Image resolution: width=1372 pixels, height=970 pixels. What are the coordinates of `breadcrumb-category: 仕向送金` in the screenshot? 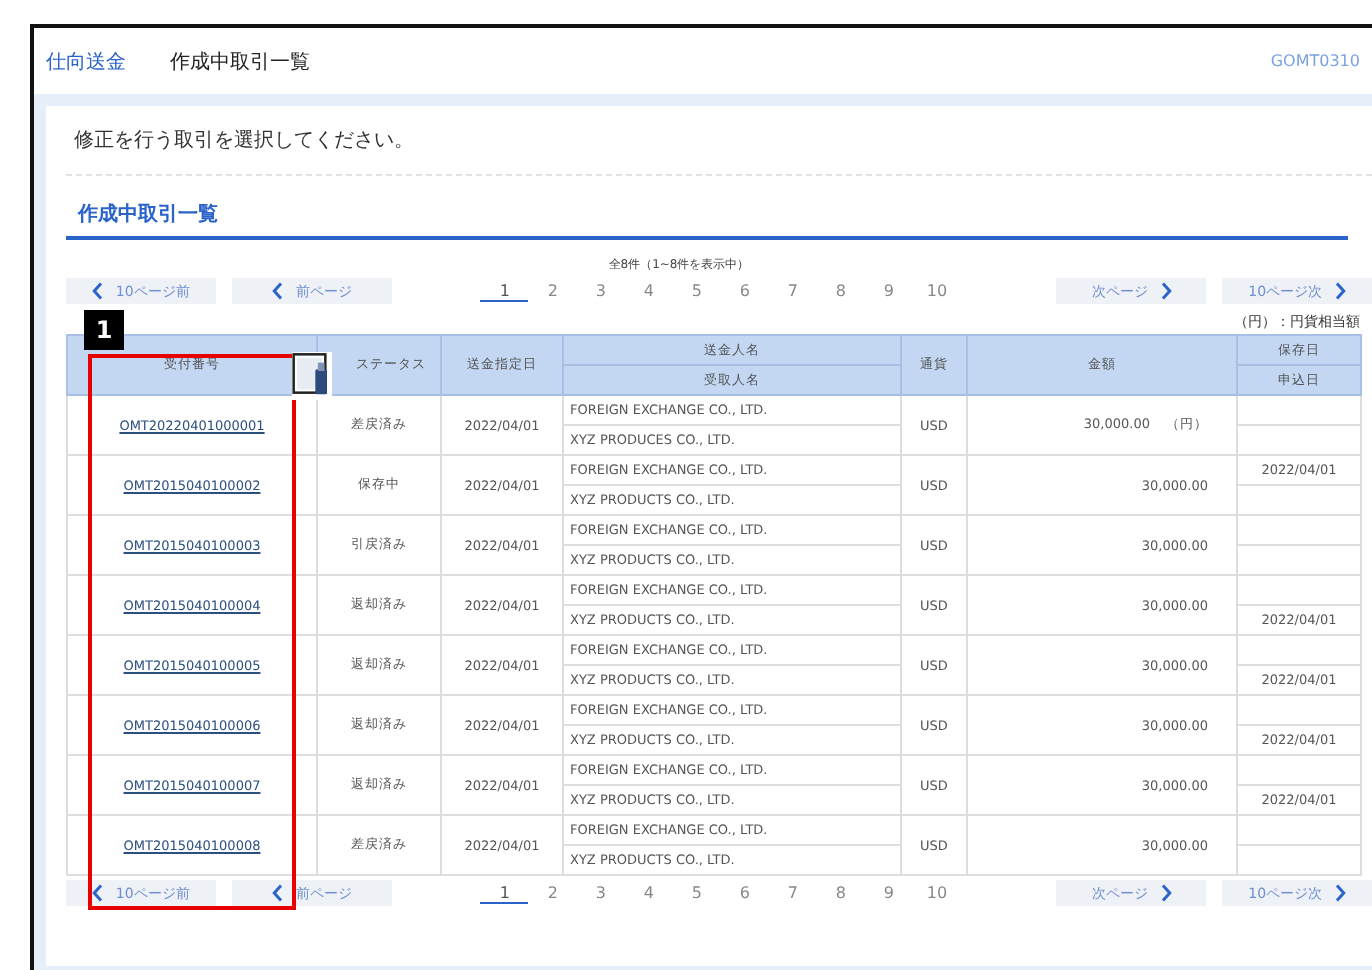 It's located at (86, 62).